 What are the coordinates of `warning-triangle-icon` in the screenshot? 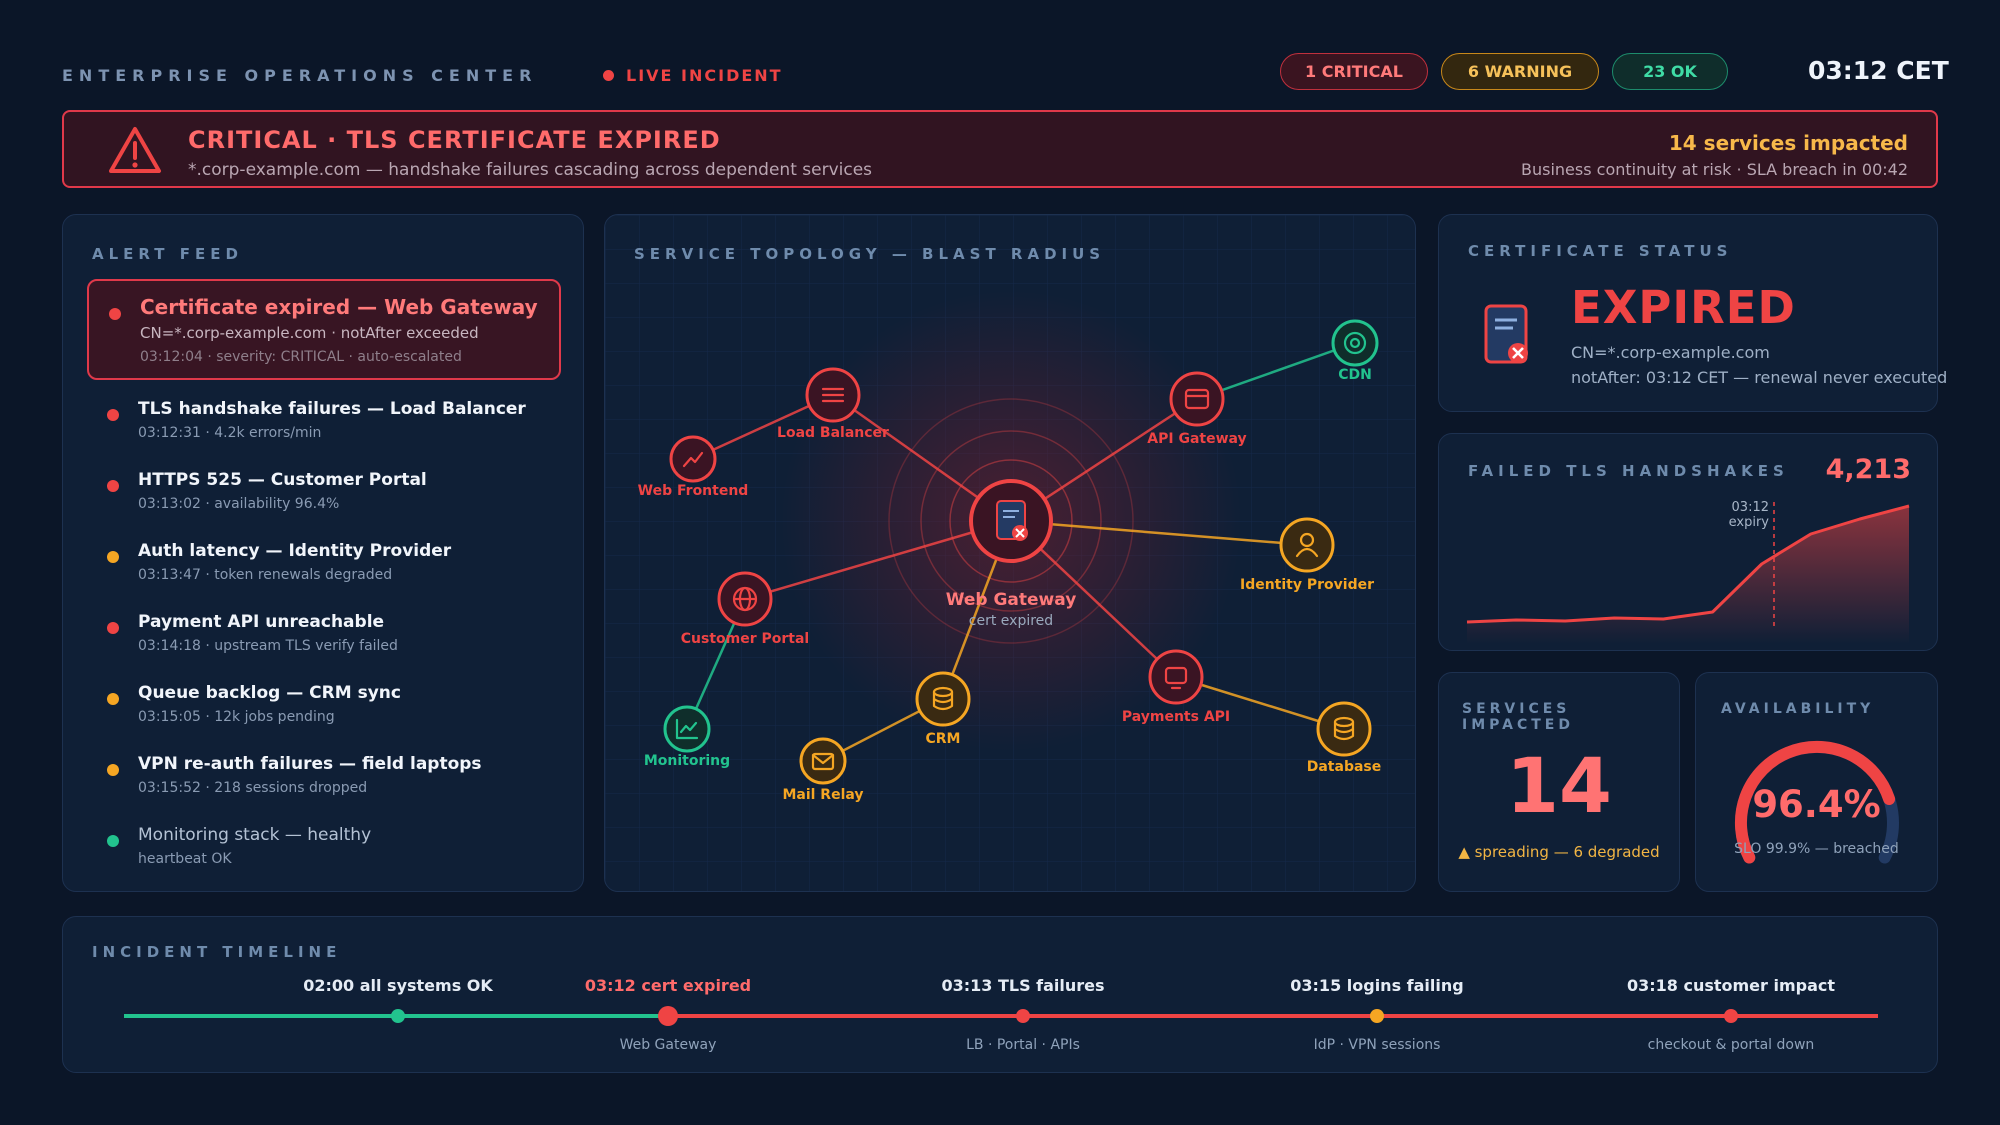 It's located at (135, 150).